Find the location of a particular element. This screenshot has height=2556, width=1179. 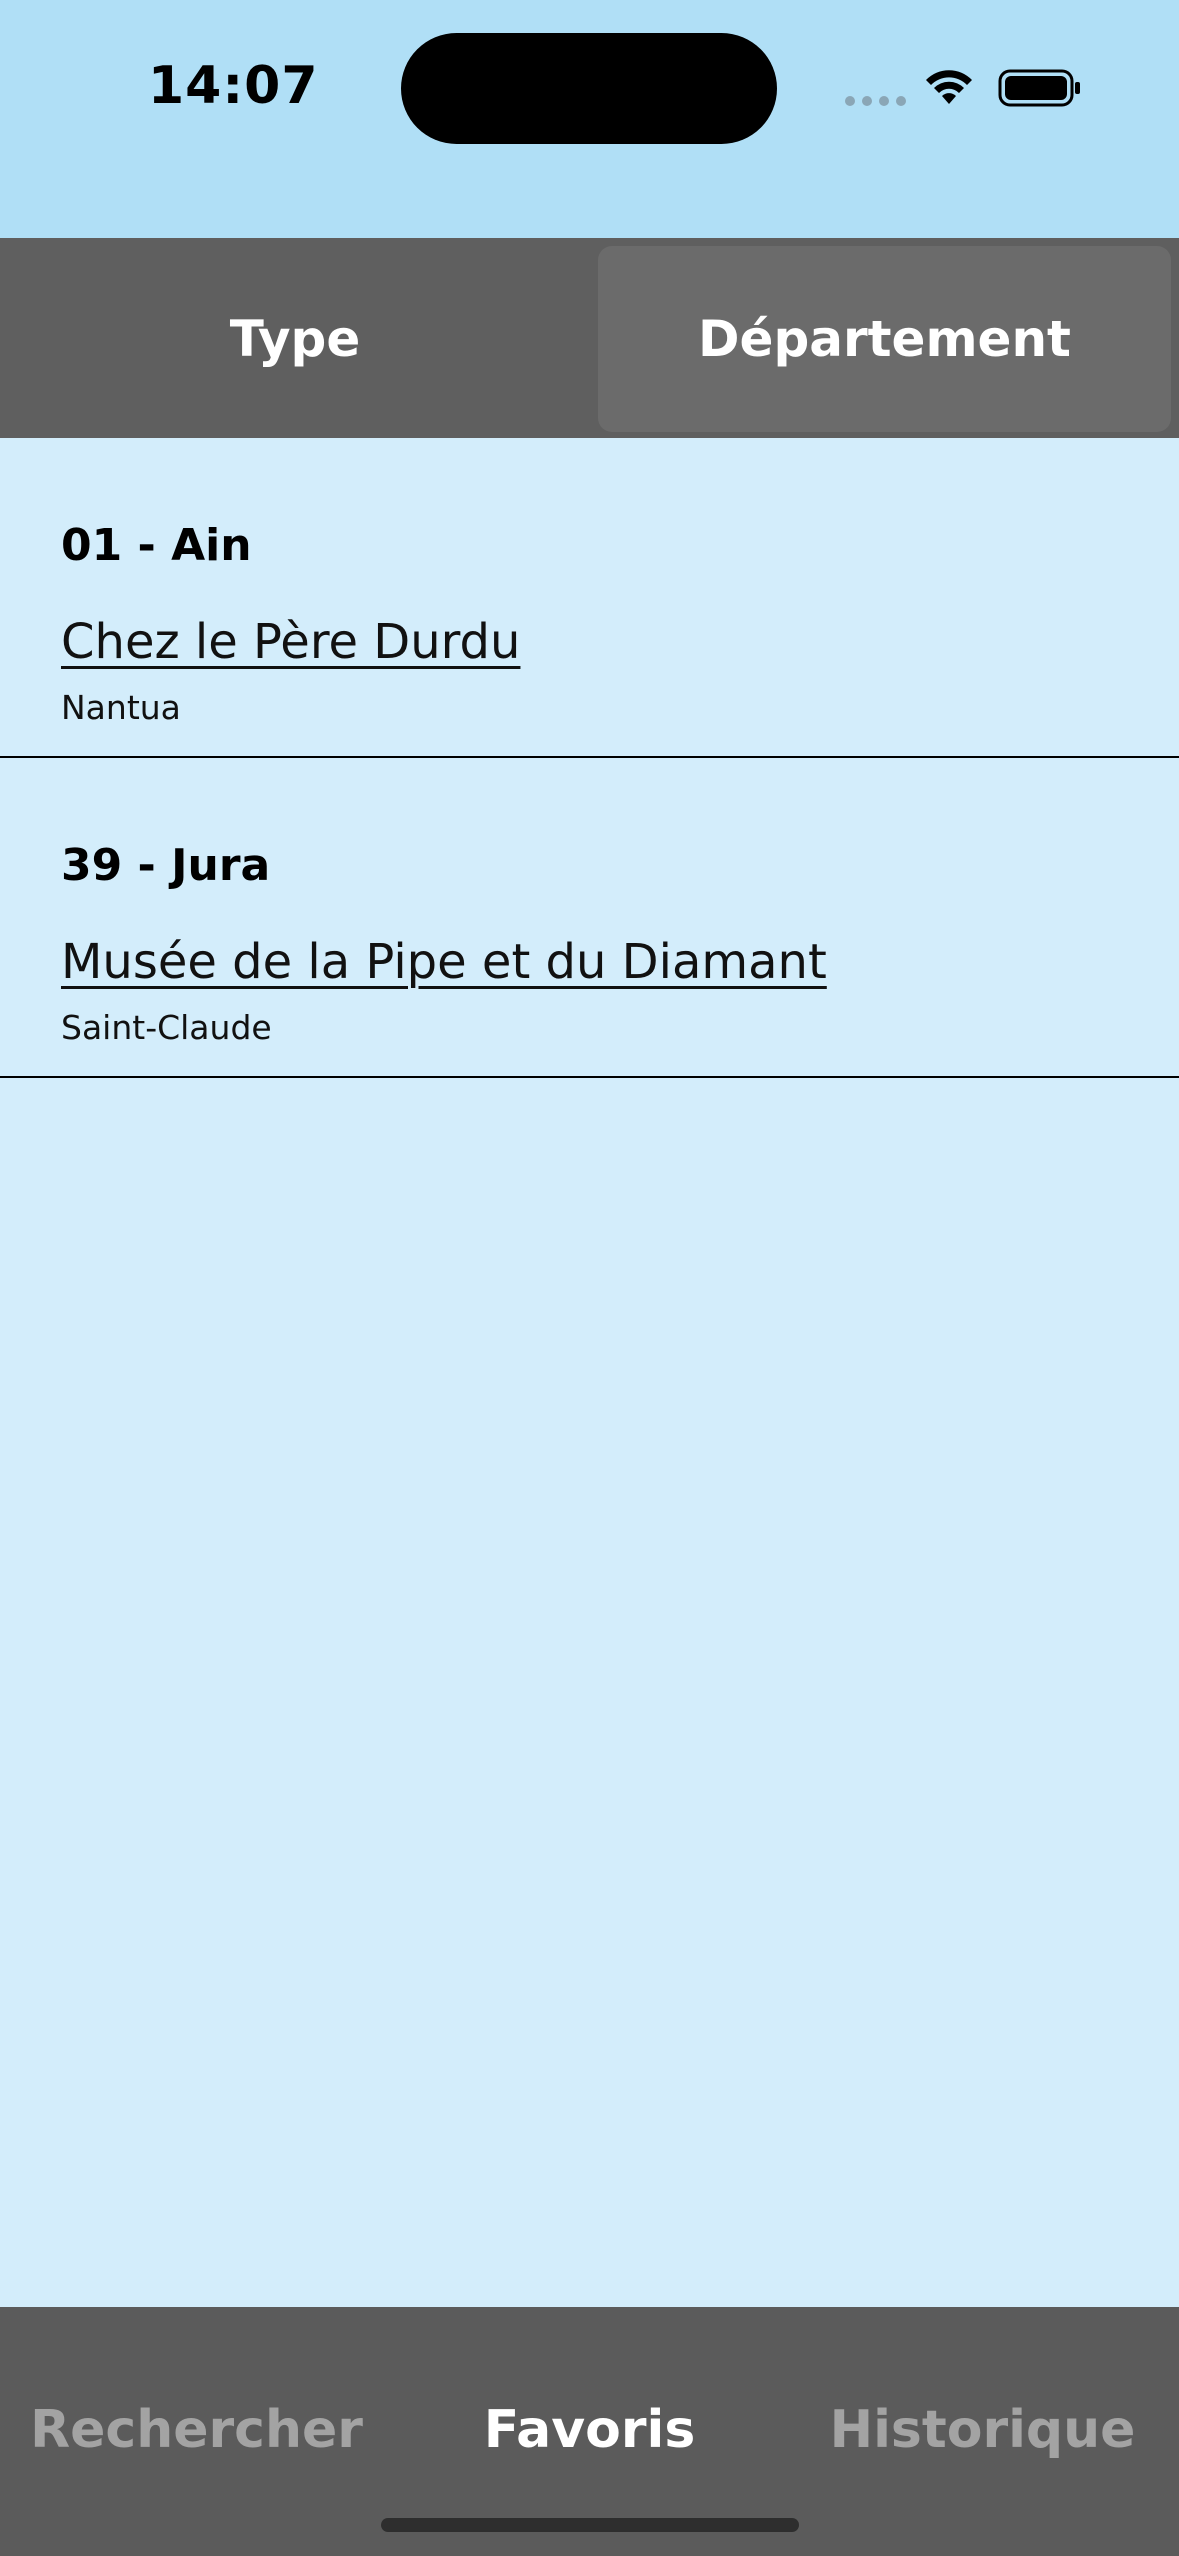

wifi-icon is located at coordinates (949, 87).